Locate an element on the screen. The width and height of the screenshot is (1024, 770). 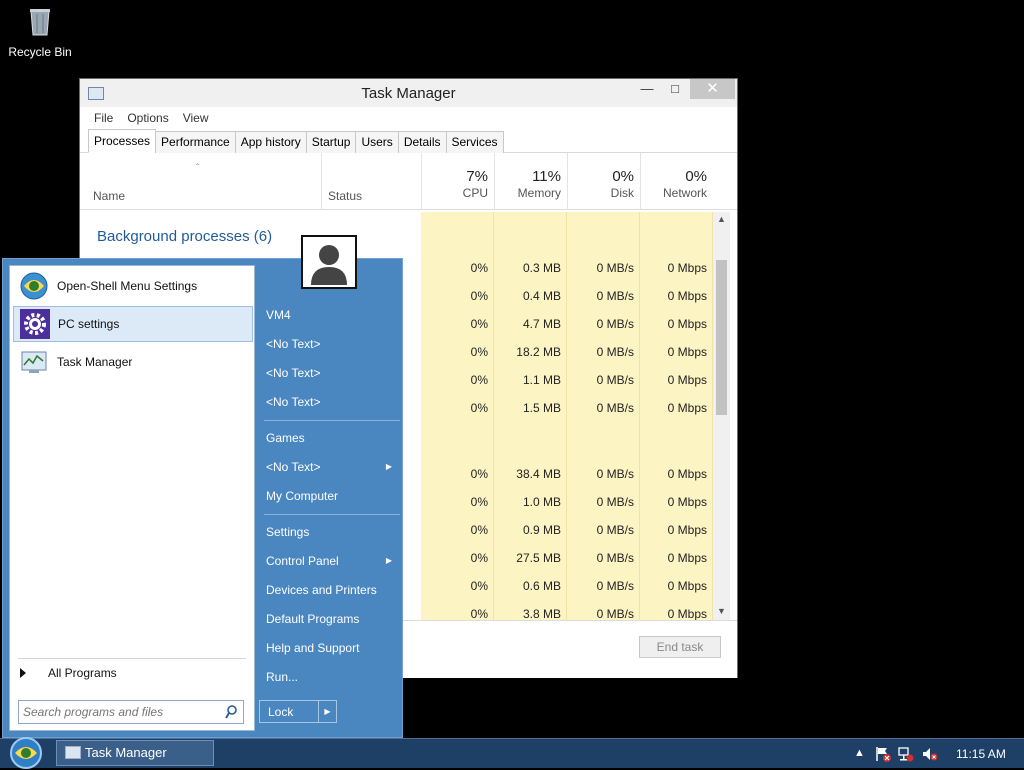
column-cpu: 7% CPU is located at coordinates (457, 181).